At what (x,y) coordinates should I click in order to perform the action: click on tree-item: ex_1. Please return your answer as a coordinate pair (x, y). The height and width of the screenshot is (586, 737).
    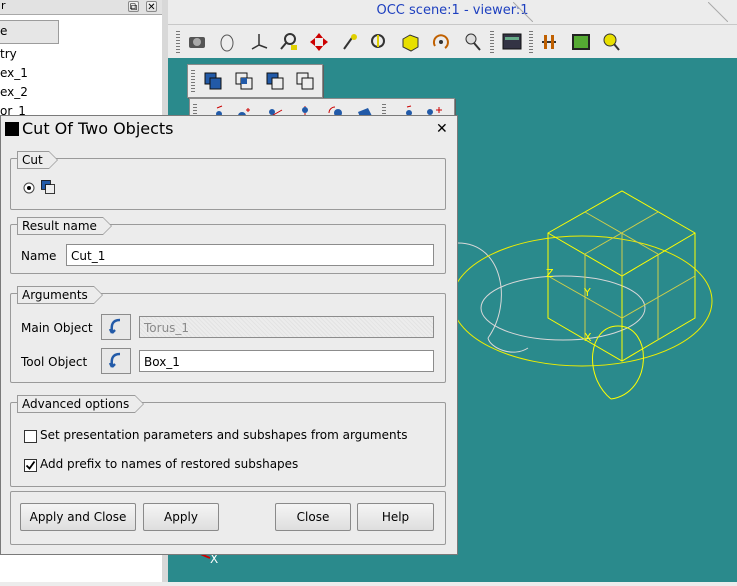
    Looking at the image, I should click on (14, 73).